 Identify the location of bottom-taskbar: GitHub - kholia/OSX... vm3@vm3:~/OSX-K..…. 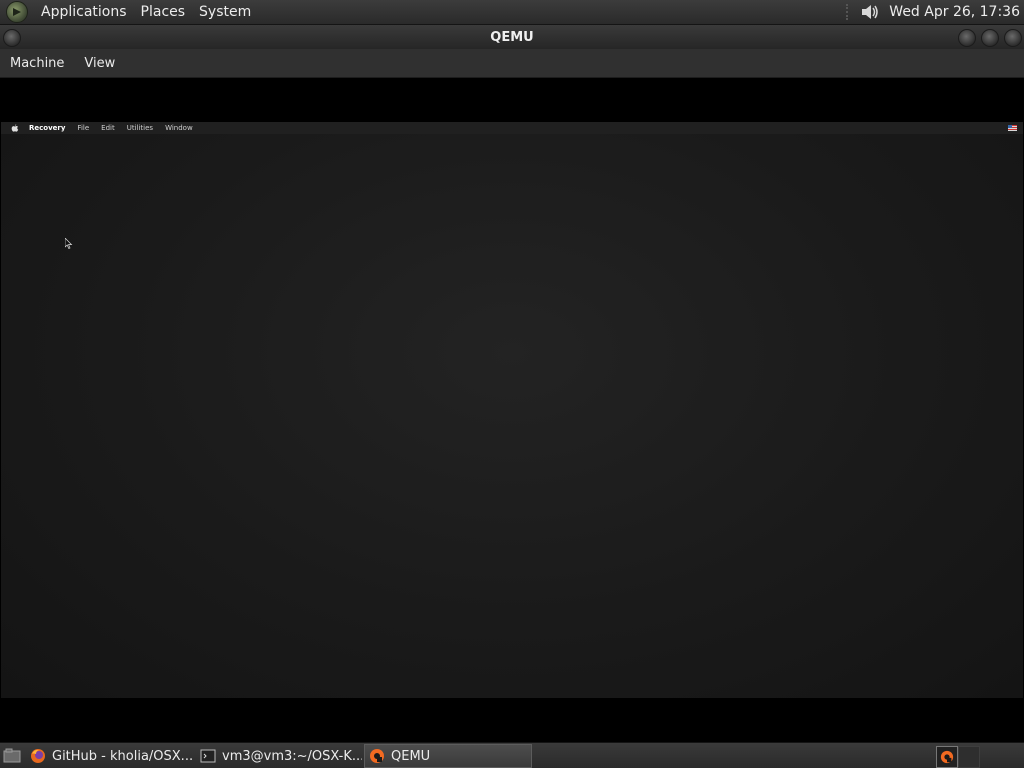
(512, 755).